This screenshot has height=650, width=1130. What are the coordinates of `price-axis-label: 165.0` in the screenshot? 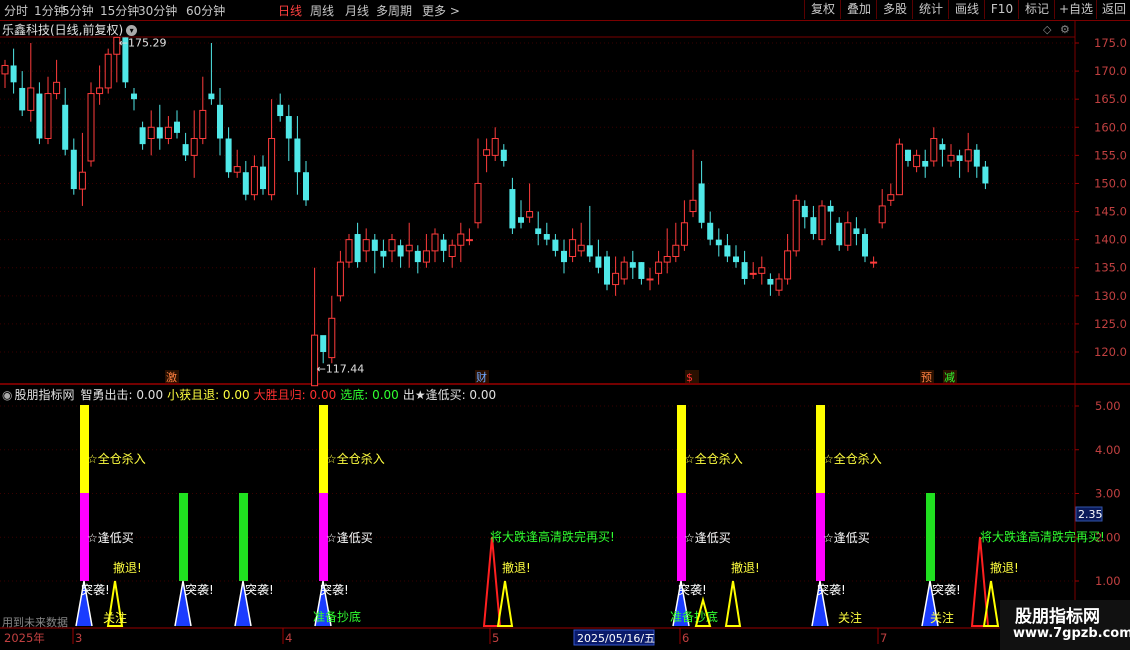 It's located at (1110, 99).